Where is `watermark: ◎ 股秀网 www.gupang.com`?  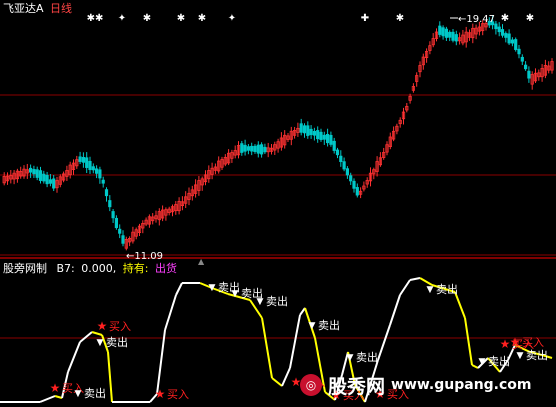 watermark: ◎ 股秀网 www.gupang.com is located at coordinates (416, 385).